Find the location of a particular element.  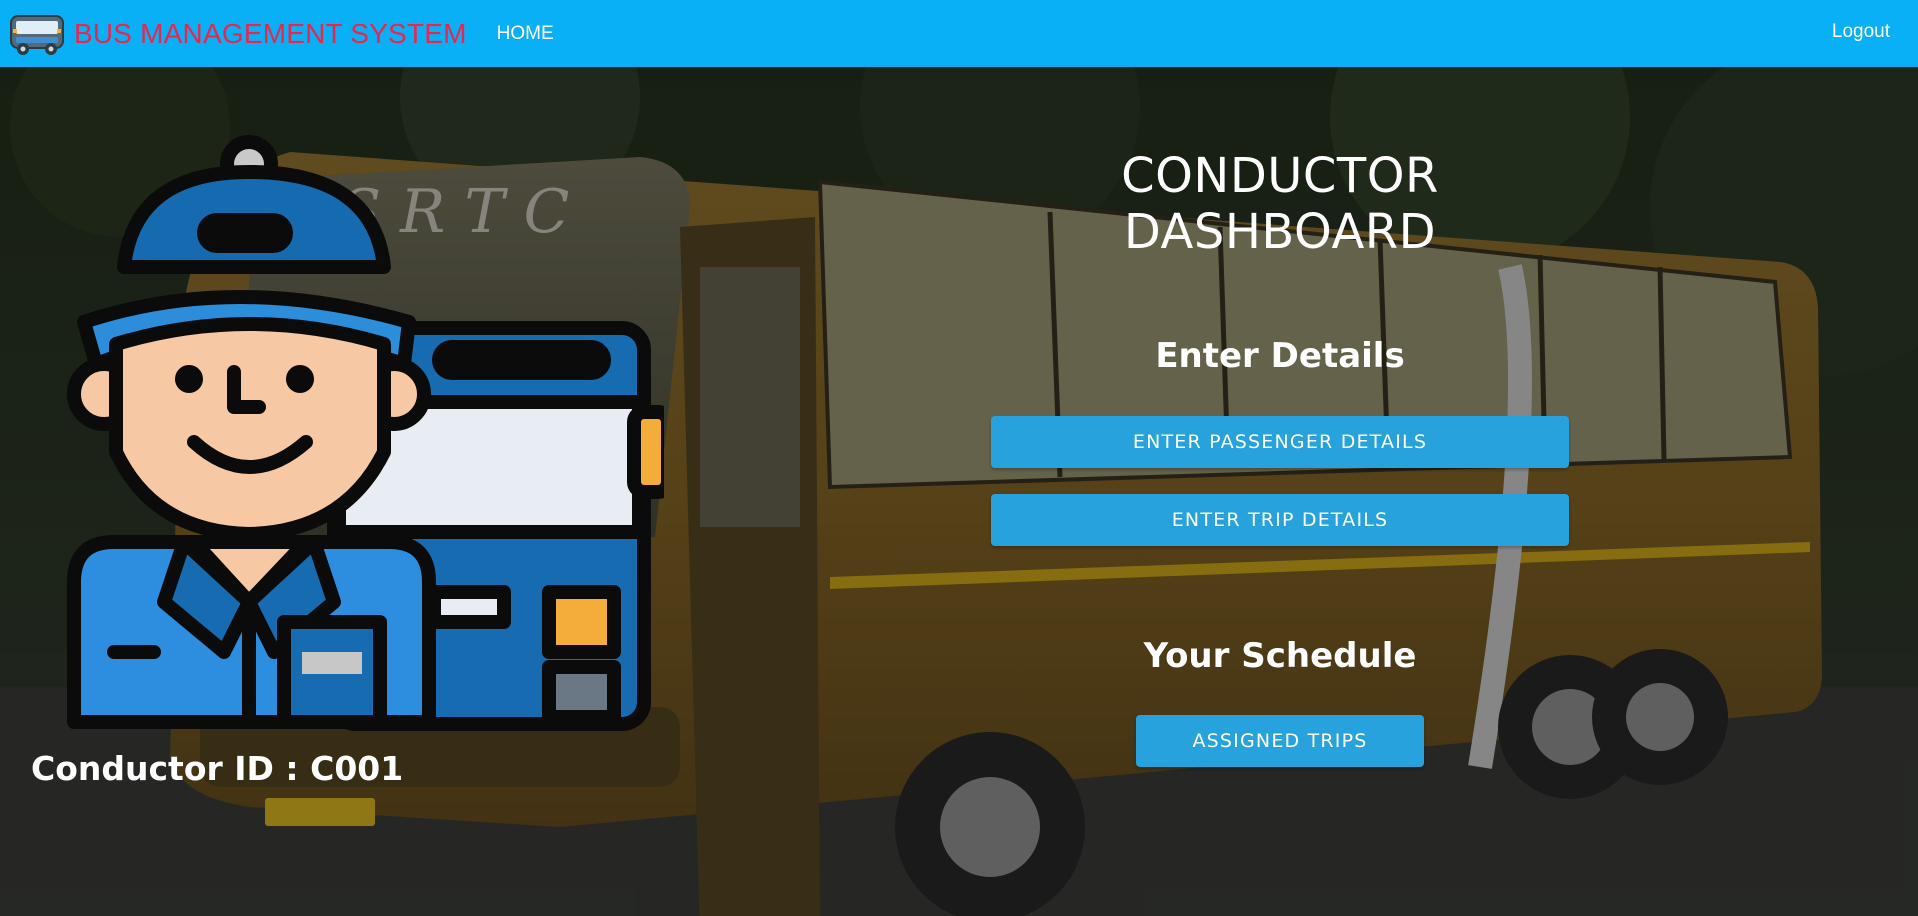

dashboard-title: CONDUCTOR DASHBOARD is located at coordinates (1280, 204).